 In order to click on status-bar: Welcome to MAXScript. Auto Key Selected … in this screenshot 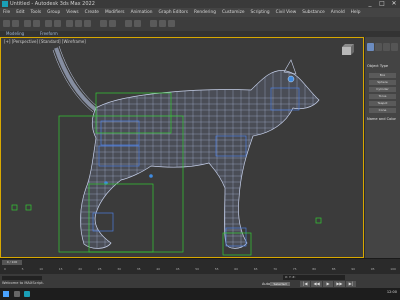, I will do `click(200, 281)`.